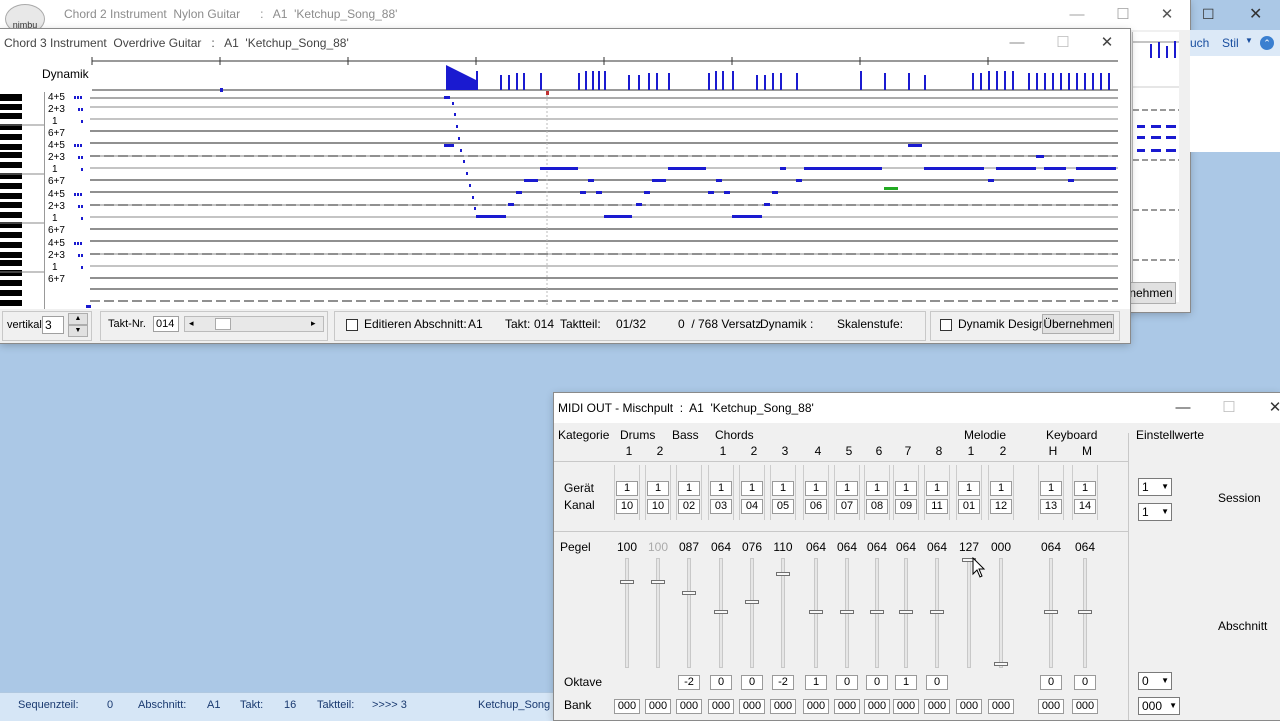 The image size is (1280, 721). What do you see at coordinates (1107, 43) in the screenshot?
I see `chord3-close-button: ✕` at bounding box center [1107, 43].